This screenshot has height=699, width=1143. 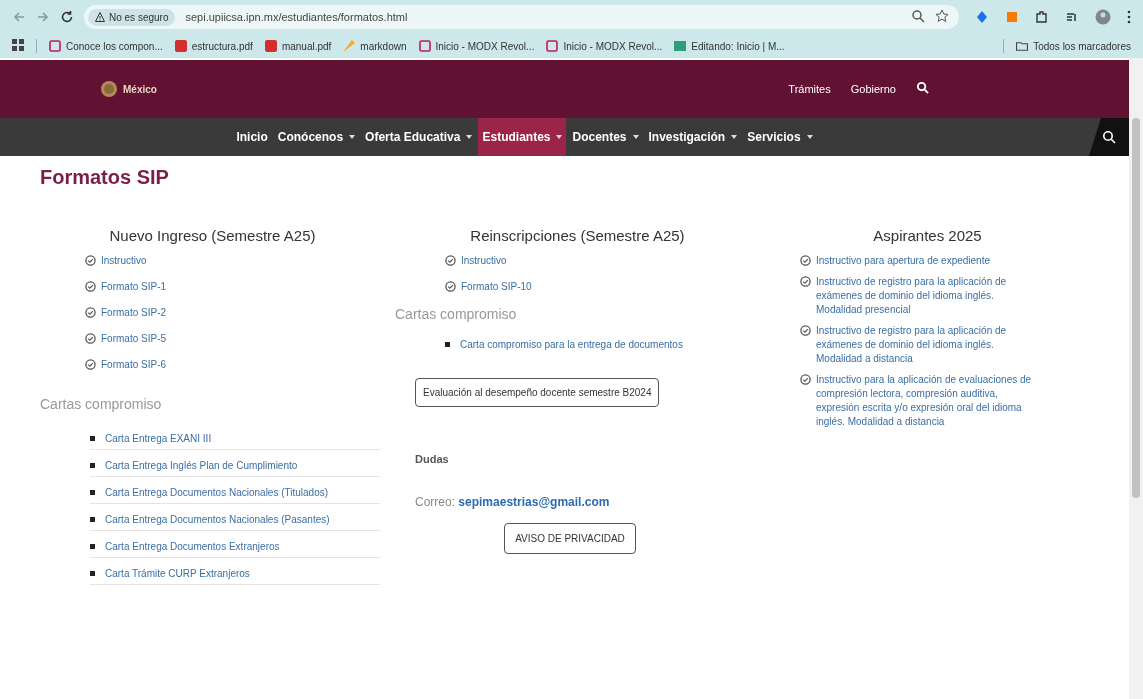 What do you see at coordinates (918, 17) in the screenshot?
I see `zoom-icon` at bounding box center [918, 17].